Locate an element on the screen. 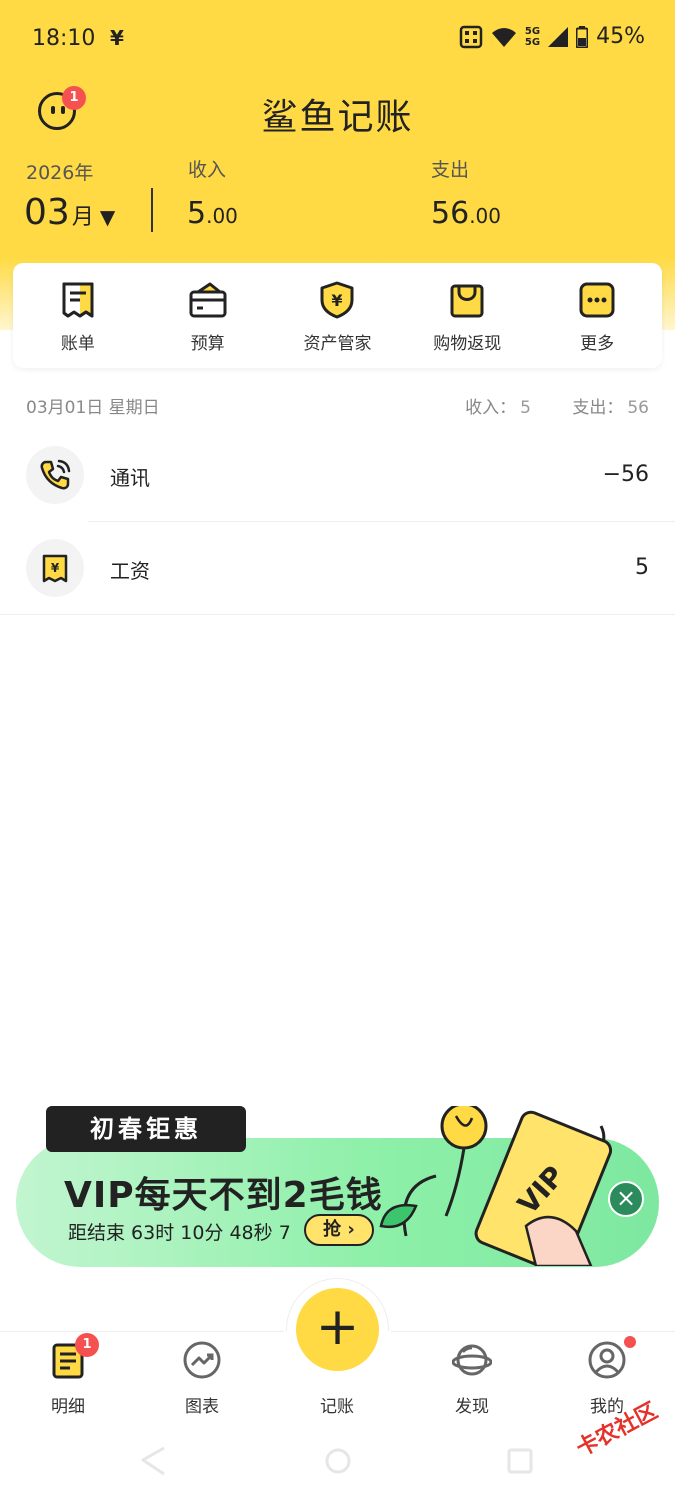 The width and height of the screenshot is (675, 1500). nav-item-chart: 图表 is located at coordinates (202, 1378).